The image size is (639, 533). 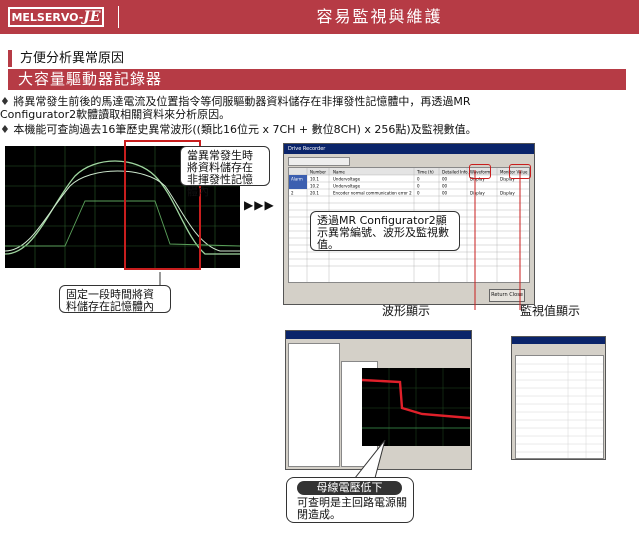 What do you see at coordinates (497, 240) in the screenshot?
I see `connector-lines` at bounding box center [497, 240].